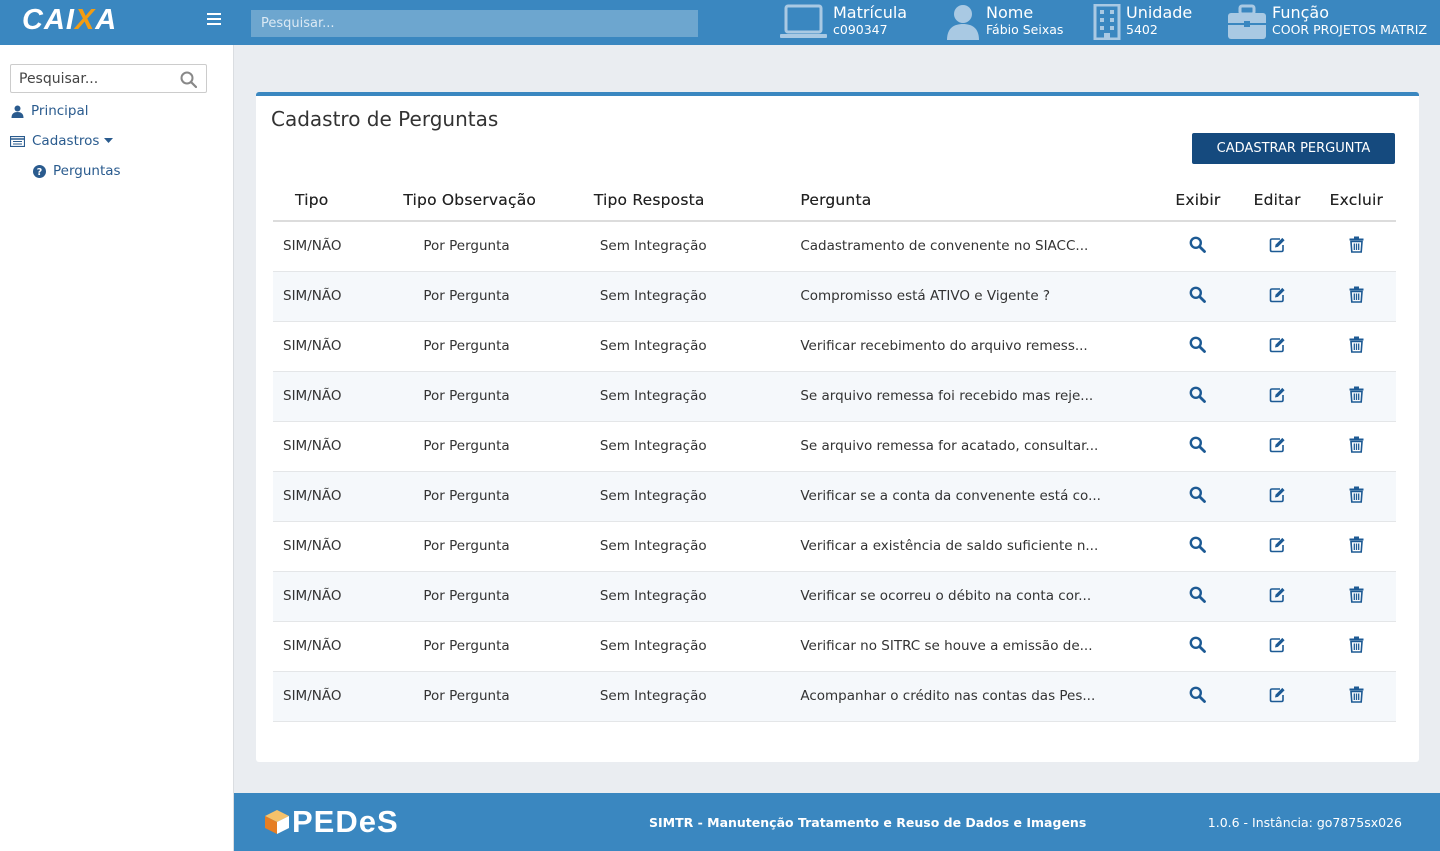  Describe the element at coordinates (1025, 29) in the screenshot. I see `nome-value: Fábio Seixas` at that location.